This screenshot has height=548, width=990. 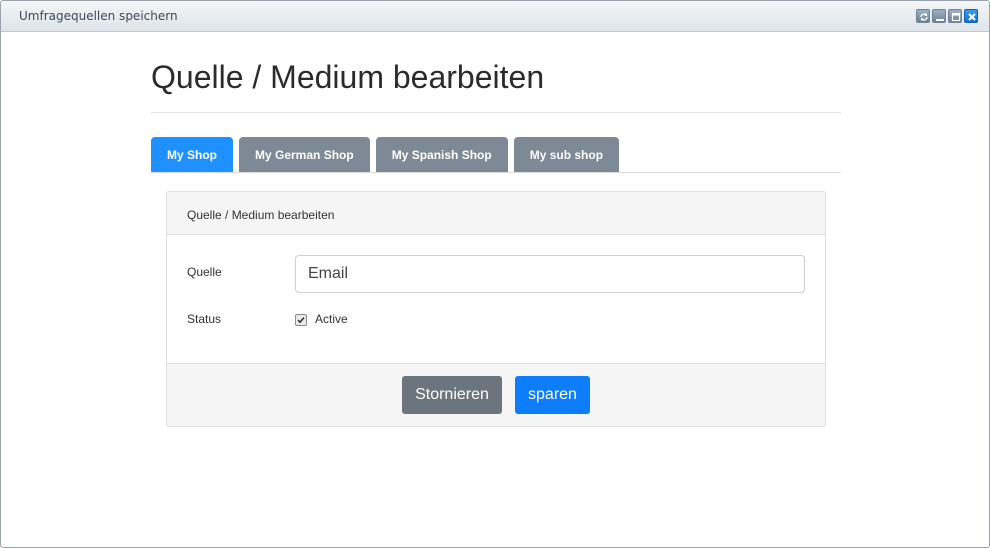 I want to click on save-button: sparen, so click(x=552, y=395).